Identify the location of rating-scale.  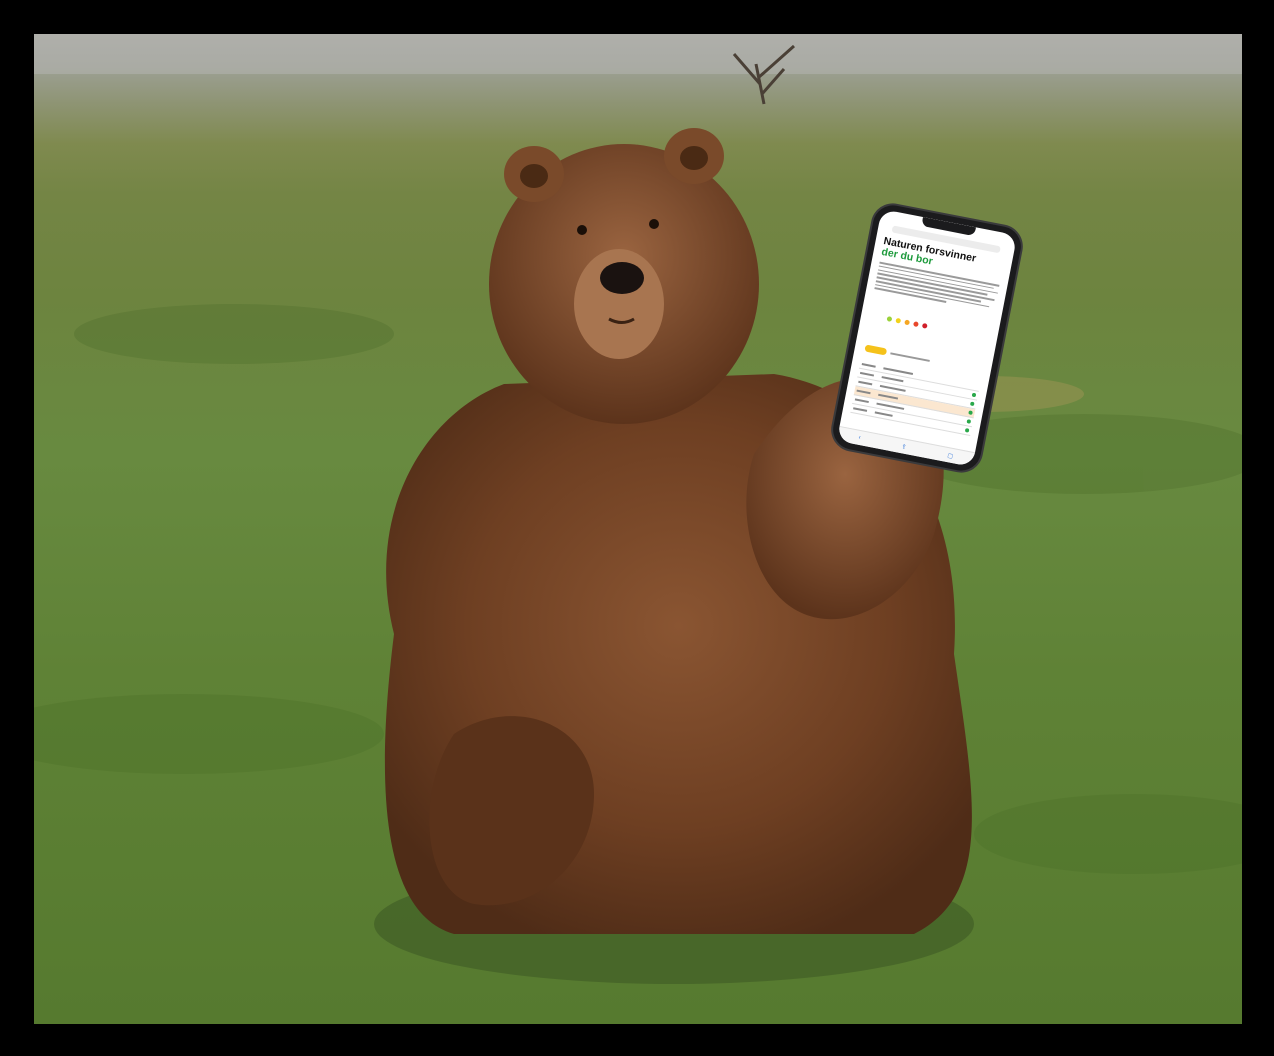
(907, 322).